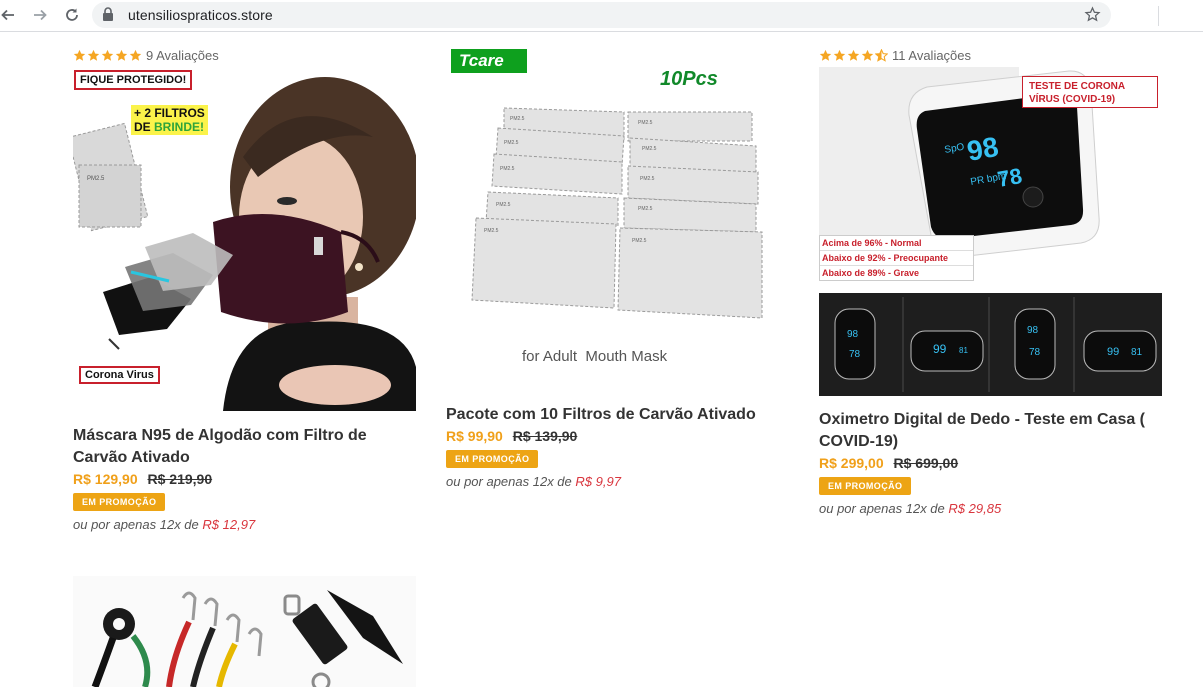  What do you see at coordinates (180, 479) in the screenshot?
I see `price-old: R$ 219,90` at bounding box center [180, 479].